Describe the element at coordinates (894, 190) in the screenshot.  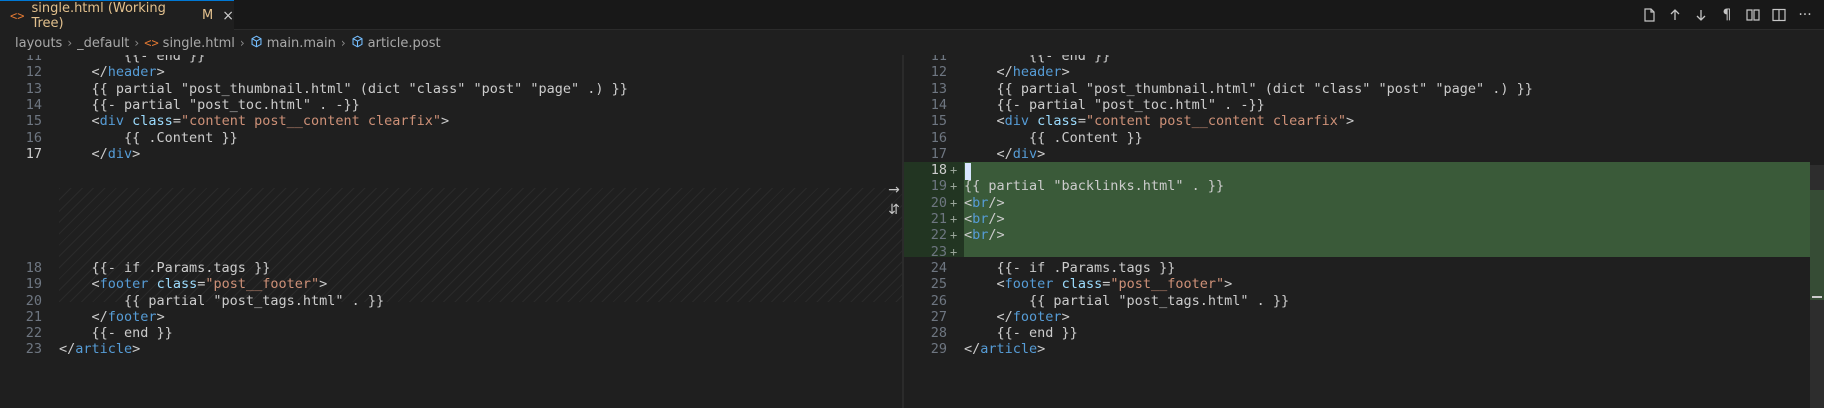
I see `arrow-right-icon: →` at that location.